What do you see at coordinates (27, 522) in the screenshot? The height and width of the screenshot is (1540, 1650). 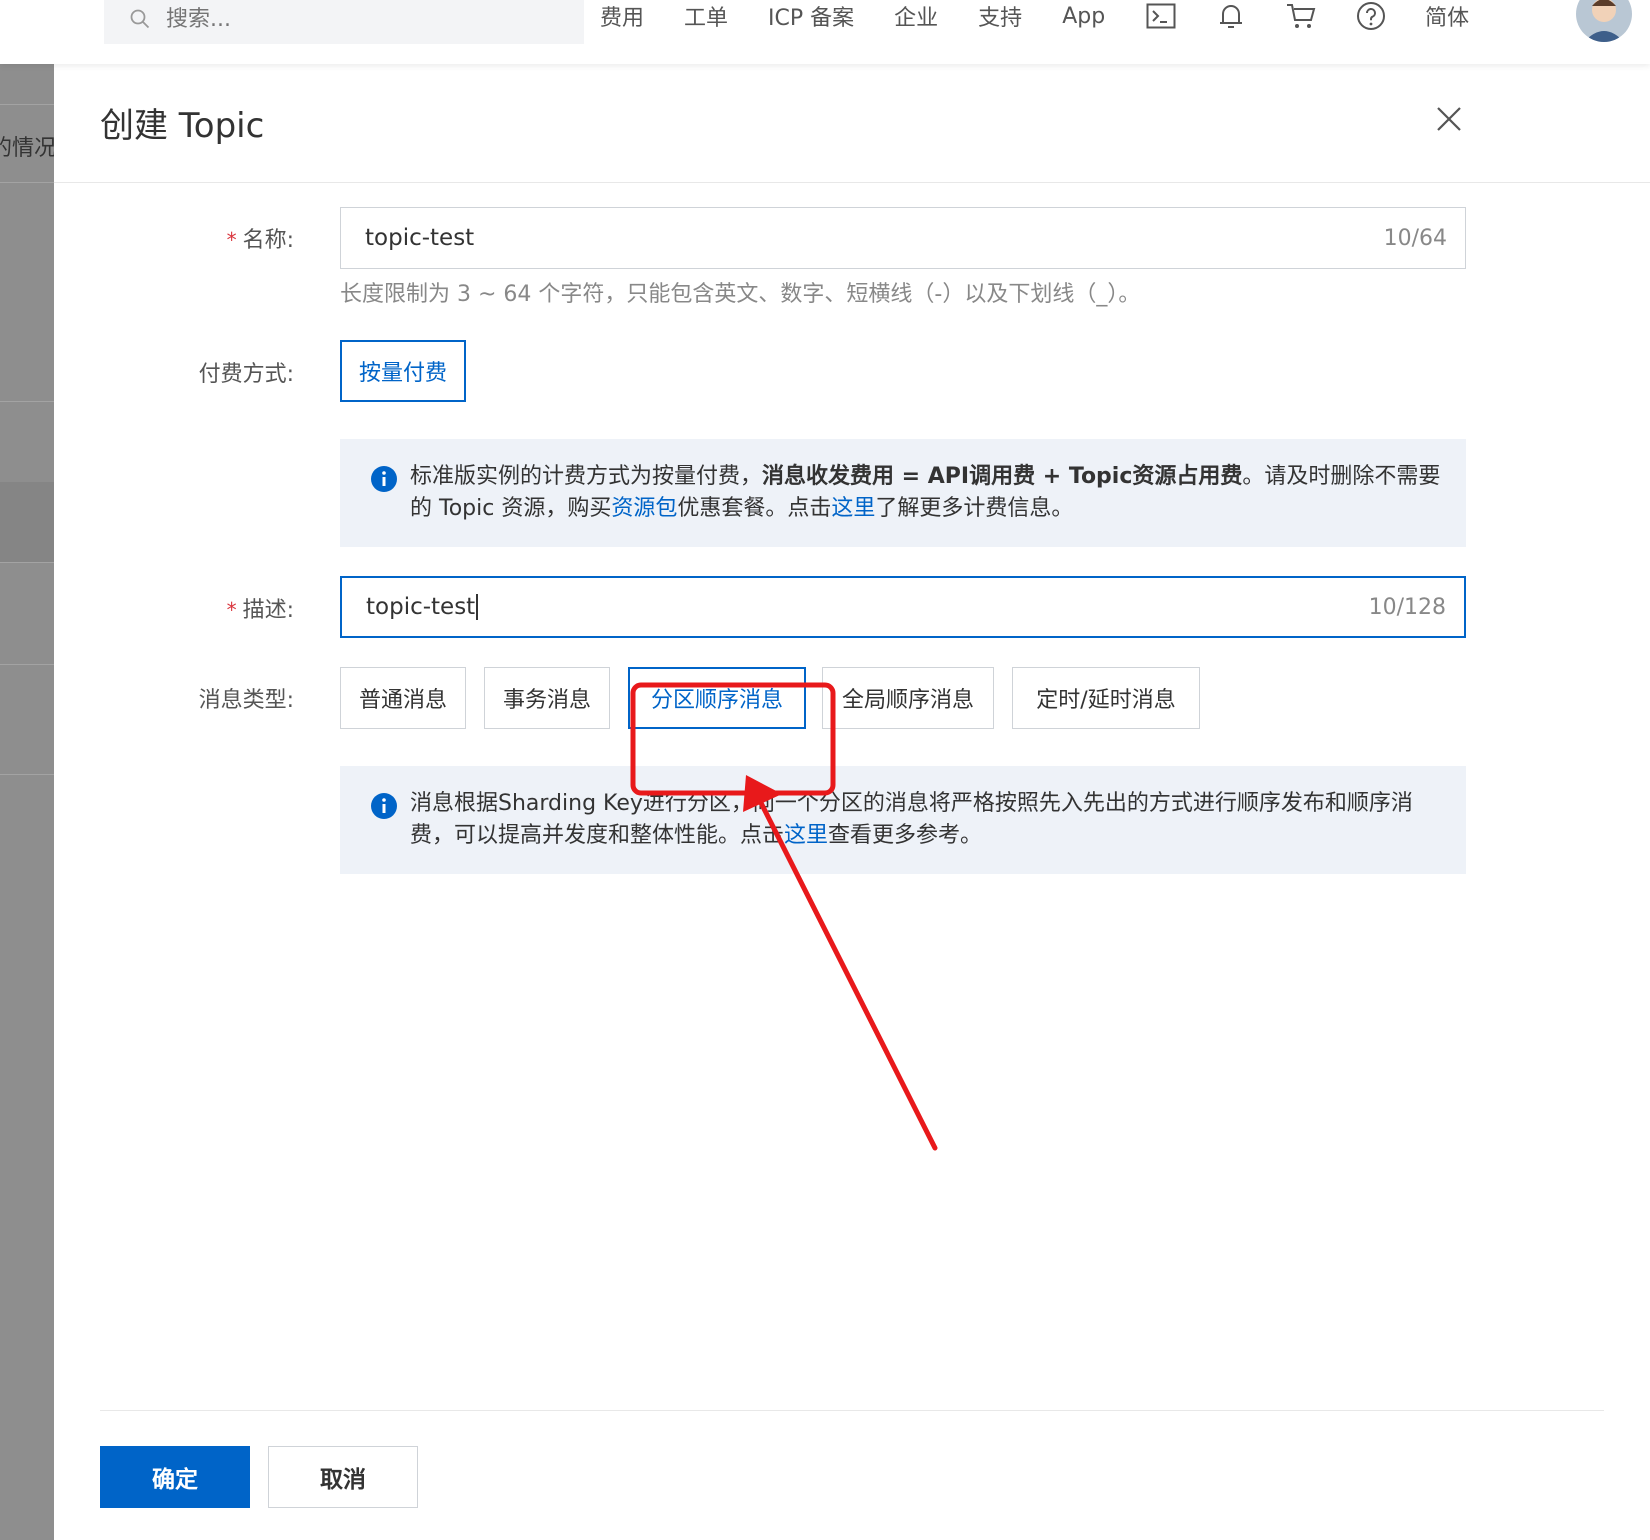 I see `sidebar-highlight` at bounding box center [27, 522].